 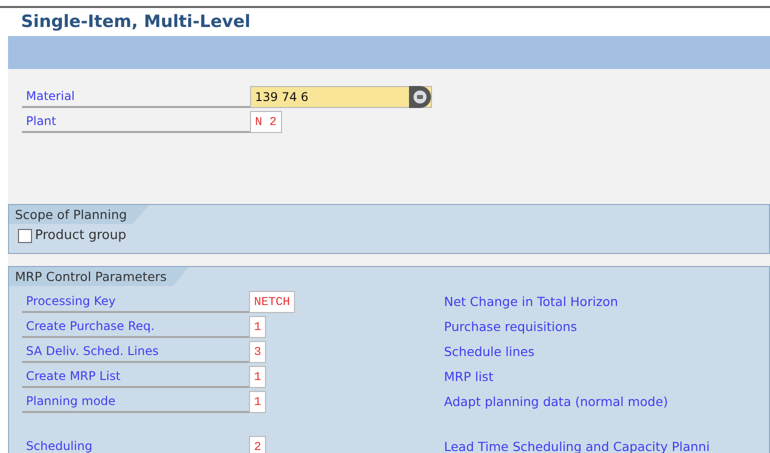 I want to click on group-title: Scope of Planning, so click(x=79, y=214).